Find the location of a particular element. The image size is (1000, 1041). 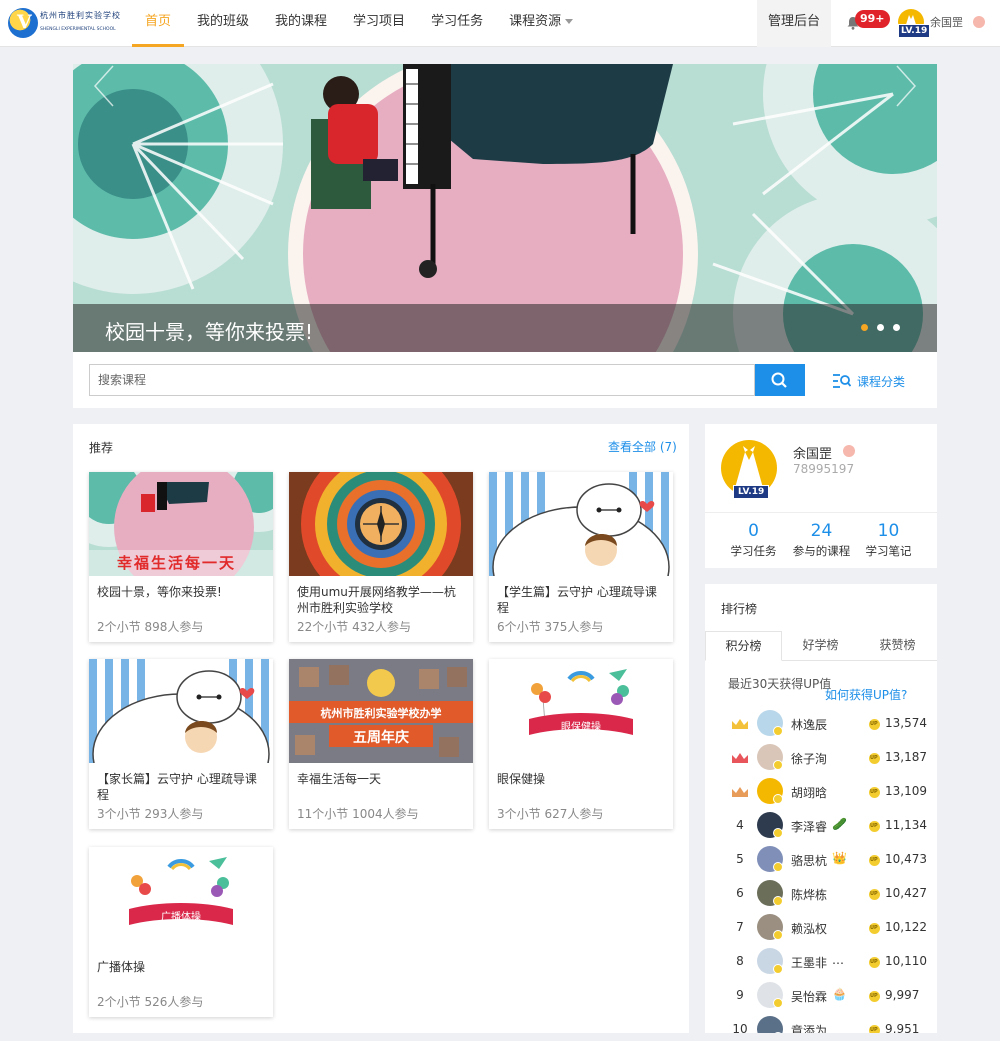

leaderboard-row: 5 骆思杭 👑 UP 10,473 is located at coordinates (821, 860).